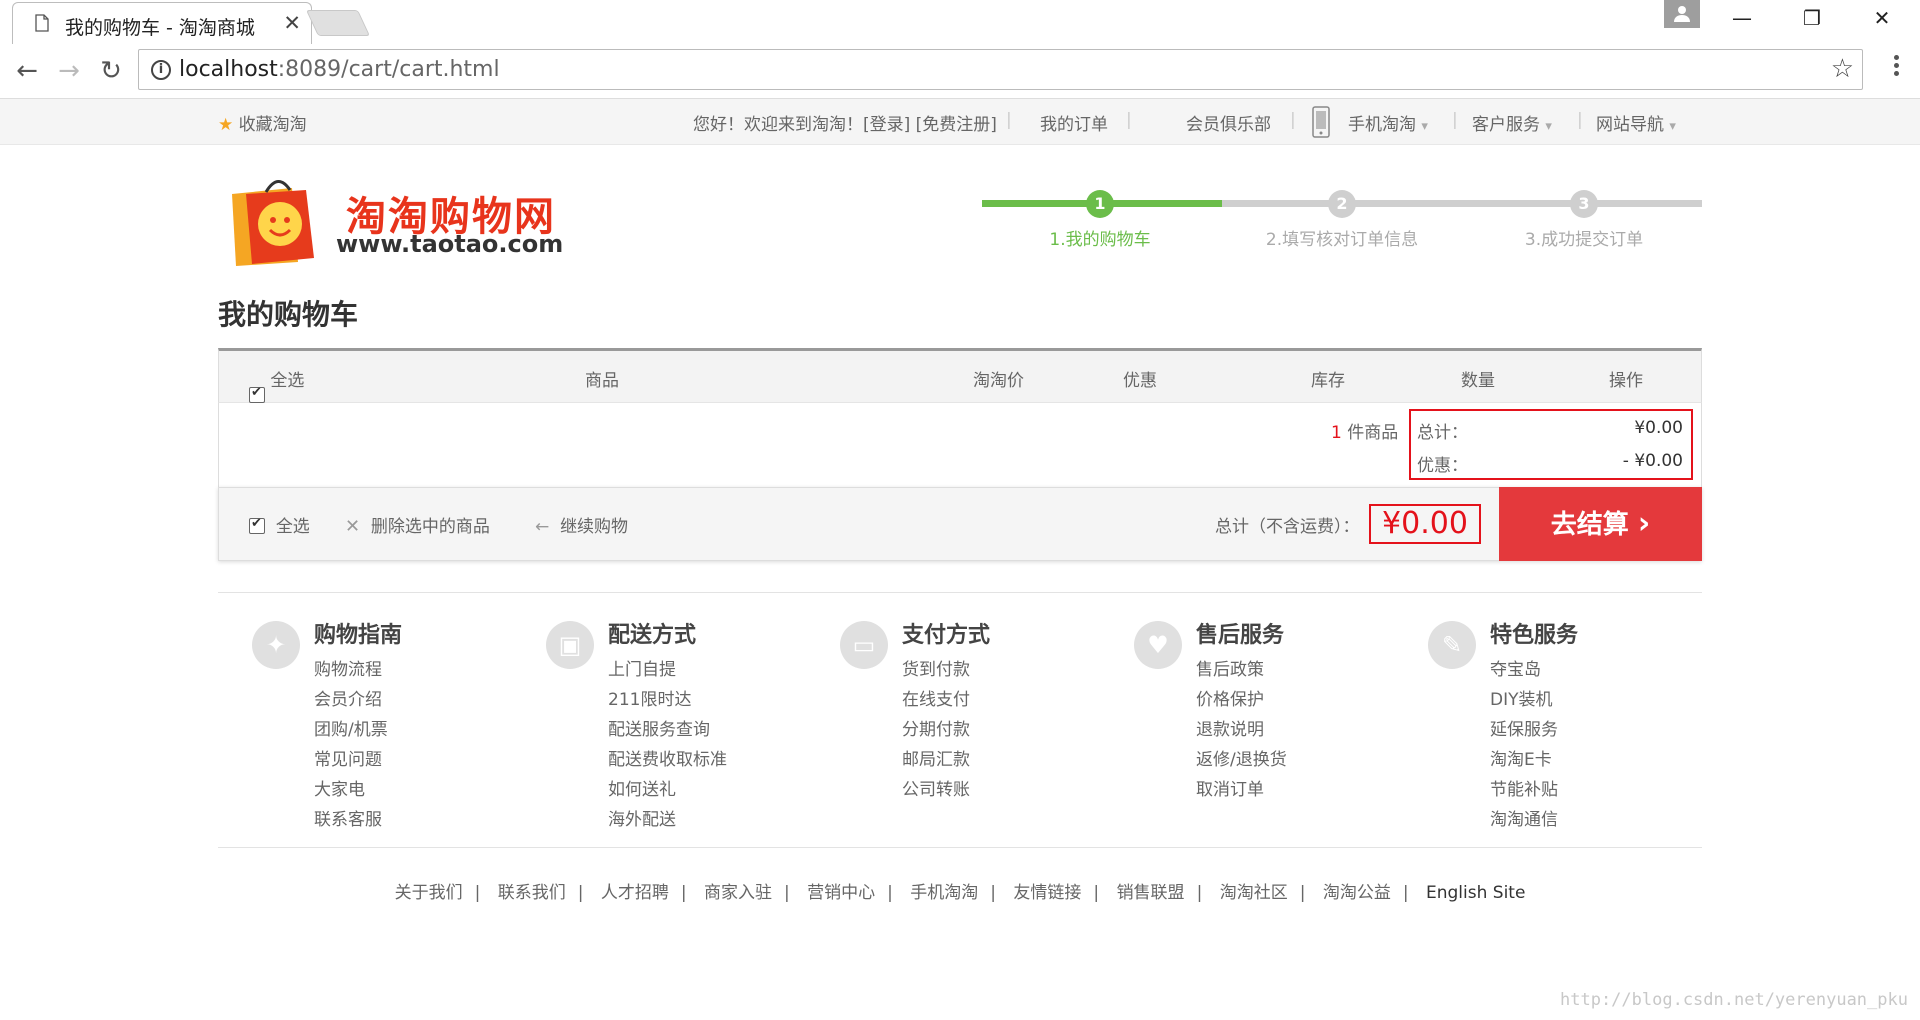 This screenshot has width=1920, height=1020. I want to click on member-club-link: 会员俱乐部, so click(1228, 122).